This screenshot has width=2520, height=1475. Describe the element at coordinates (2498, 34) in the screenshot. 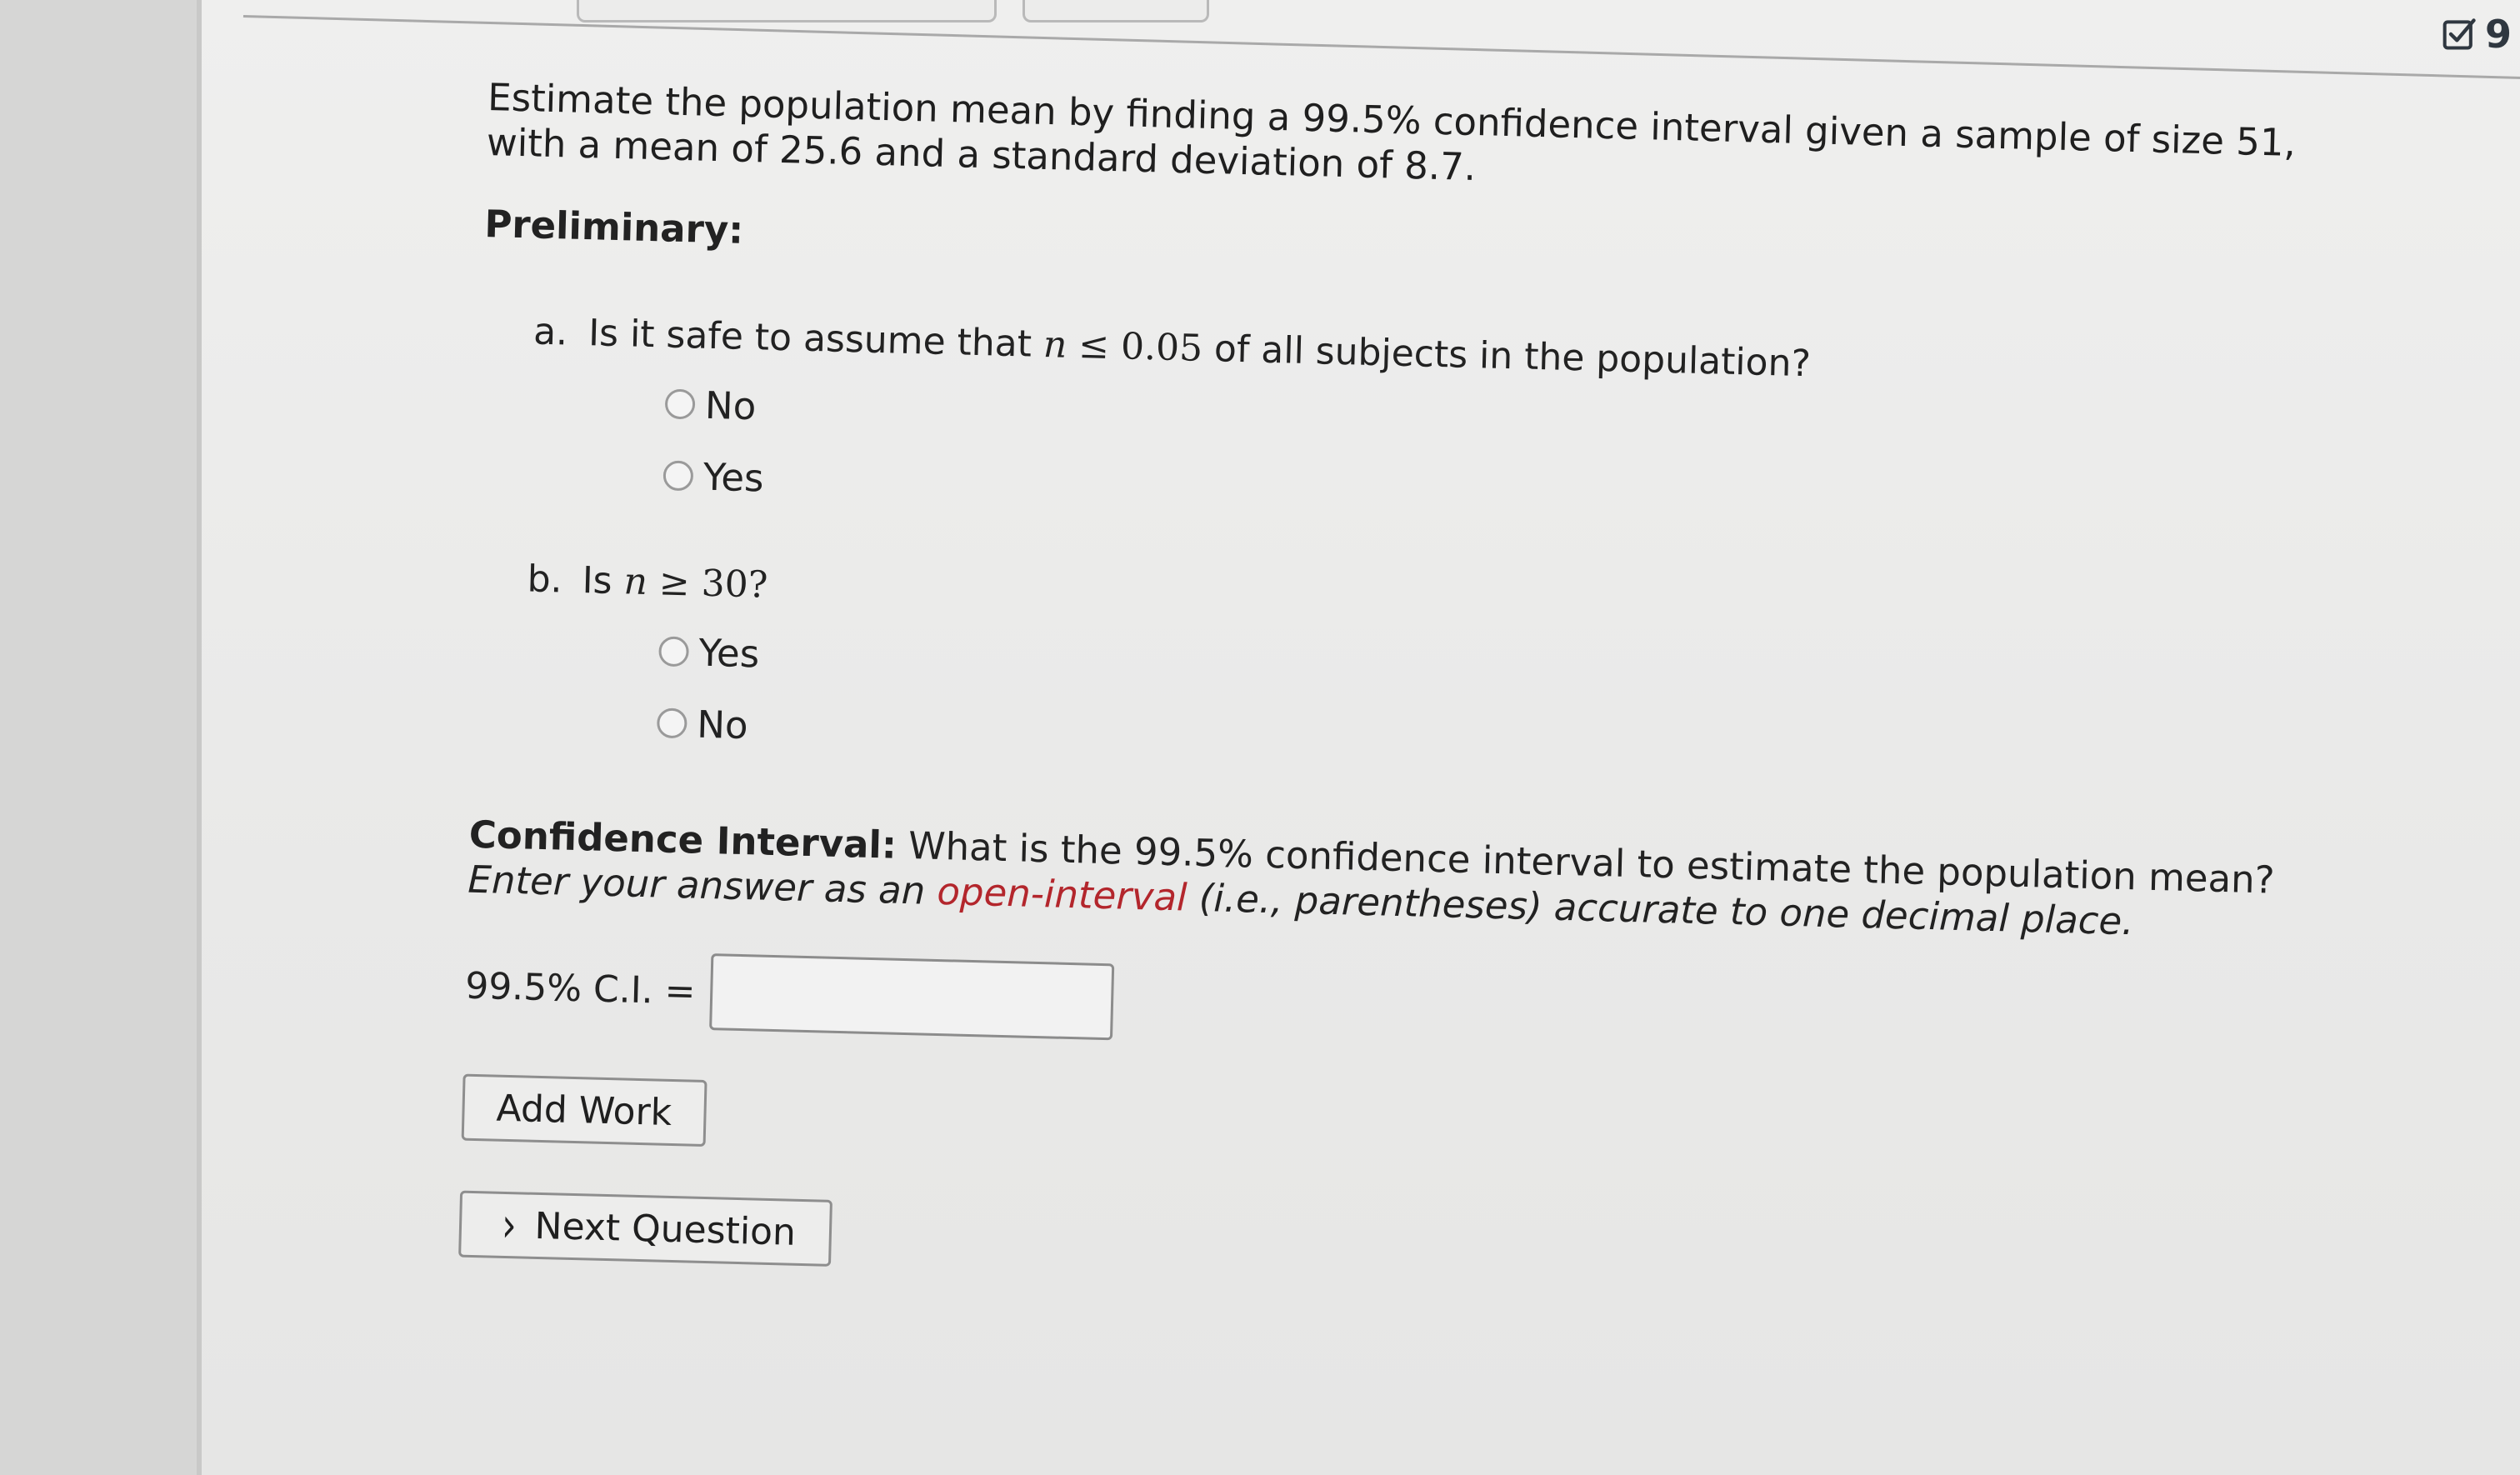

I see `question-count: 9` at that location.